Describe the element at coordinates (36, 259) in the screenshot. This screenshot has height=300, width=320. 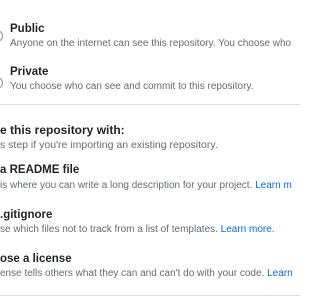
I see `license-label: ose a license` at that location.